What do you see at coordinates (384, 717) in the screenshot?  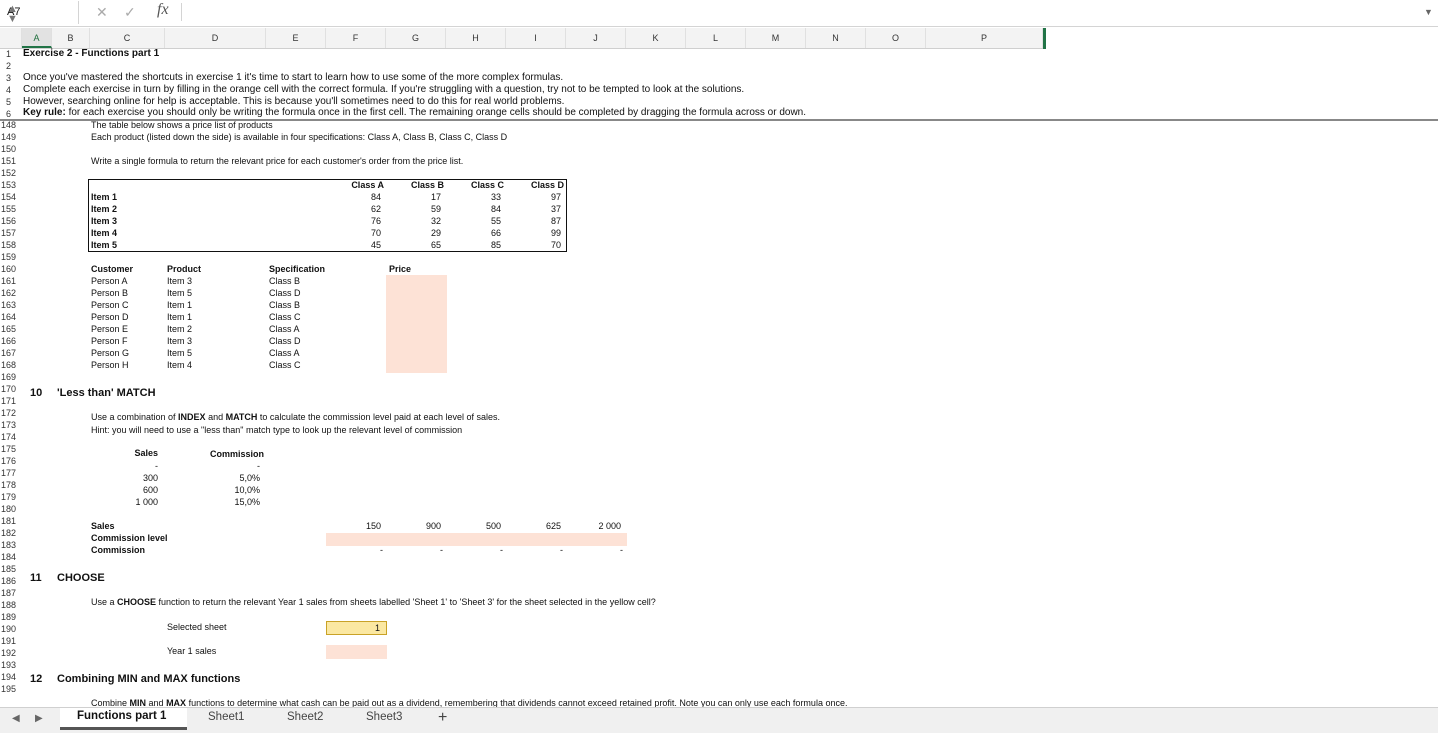 I see `tab-sheet3: Sheet3` at bounding box center [384, 717].